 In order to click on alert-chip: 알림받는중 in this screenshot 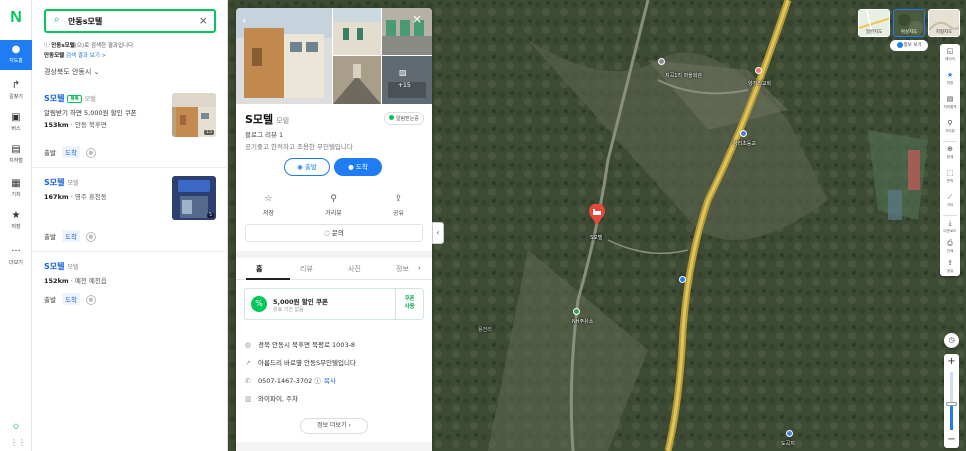, I will do `click(403, 118)`.